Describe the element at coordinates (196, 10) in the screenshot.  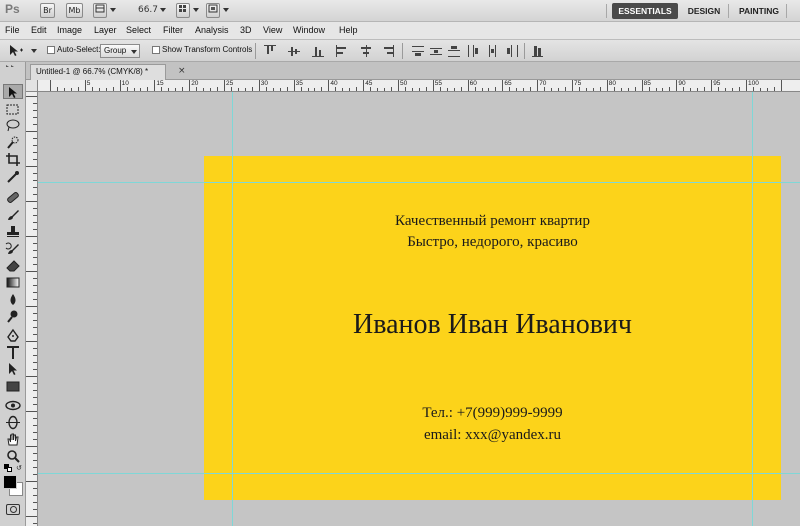
I see `arrange-dropdown-icon` at that location.